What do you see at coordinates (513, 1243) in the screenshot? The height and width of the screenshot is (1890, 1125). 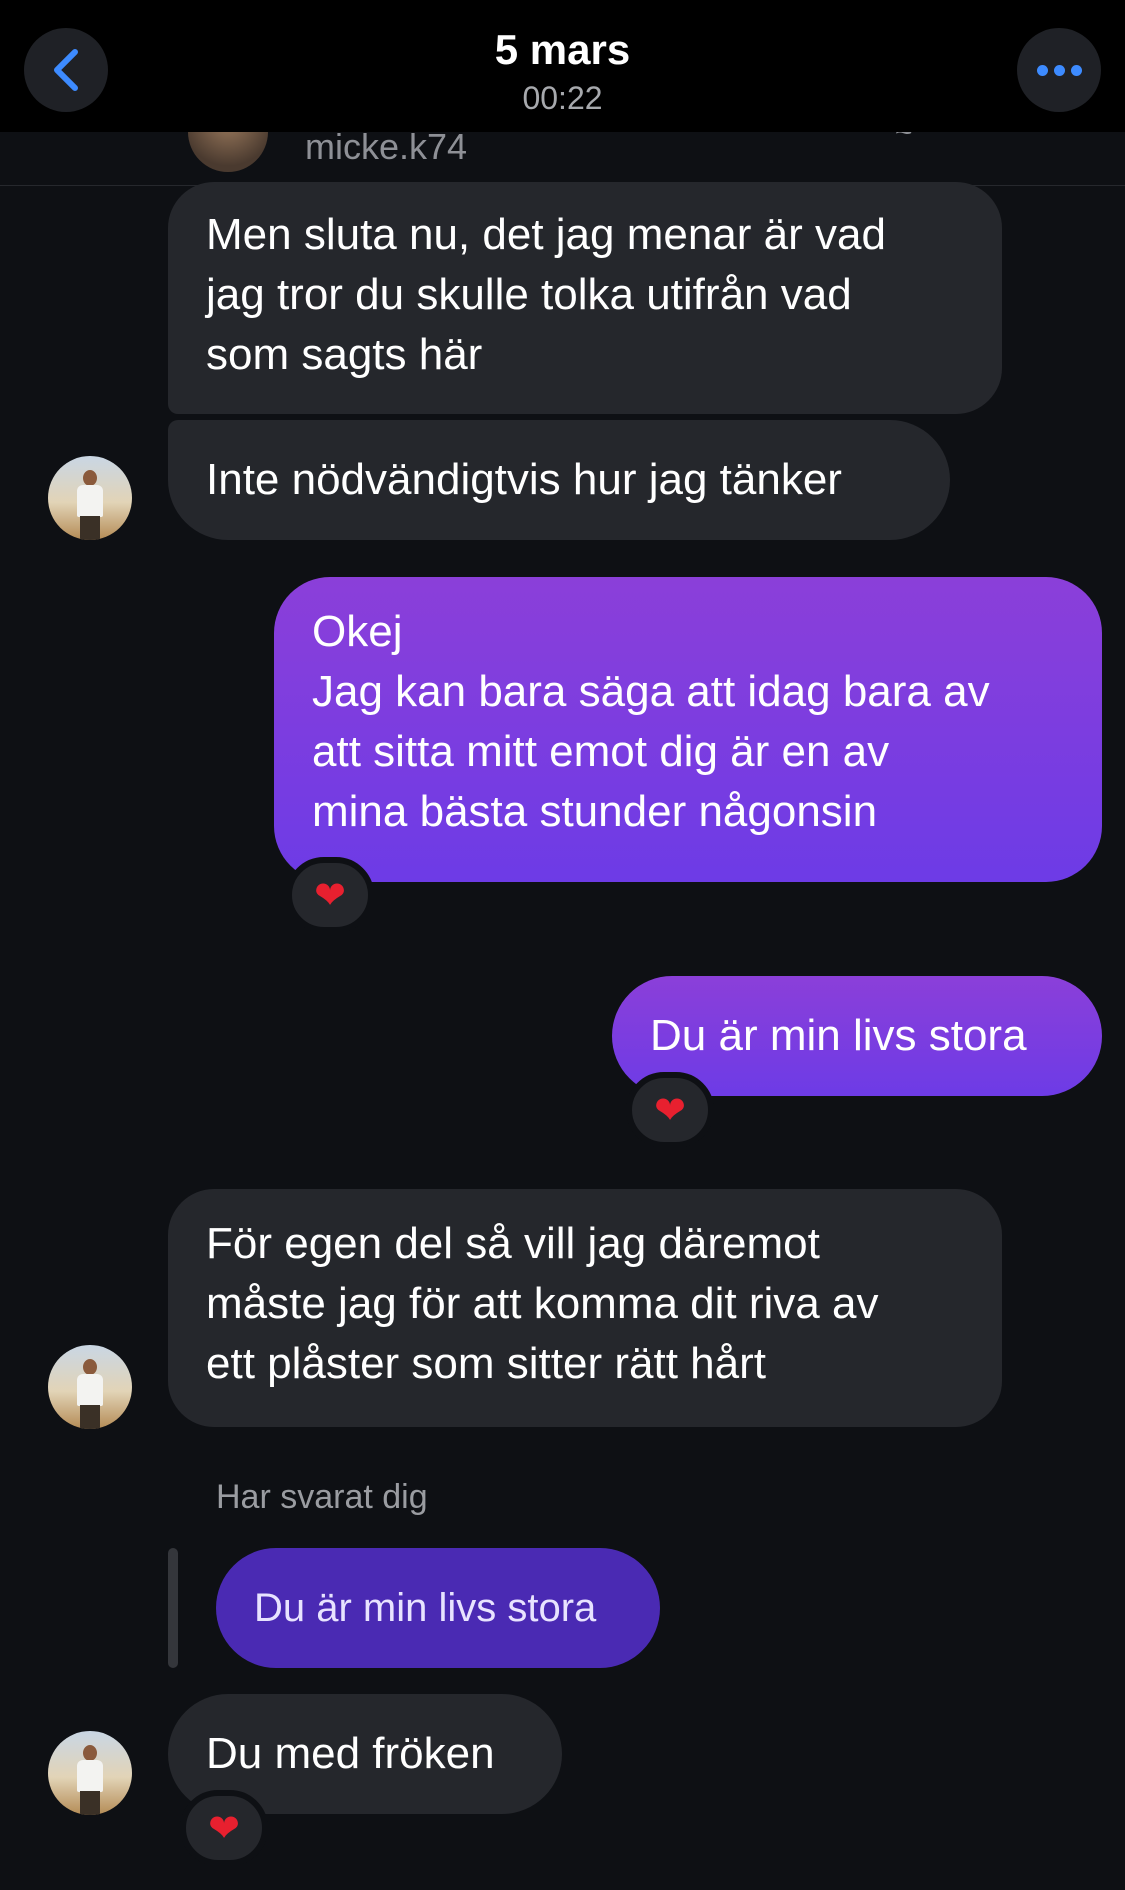 I see `message-line: För egen del så vill jag däremot` at bounding box center [513, 1243].